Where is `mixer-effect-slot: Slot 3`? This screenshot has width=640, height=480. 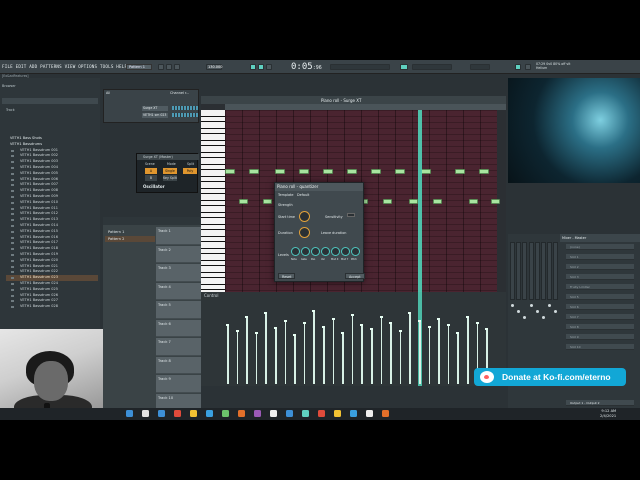
mixer-effect-slot: Slot 3 is located at coordinates (600, 277).